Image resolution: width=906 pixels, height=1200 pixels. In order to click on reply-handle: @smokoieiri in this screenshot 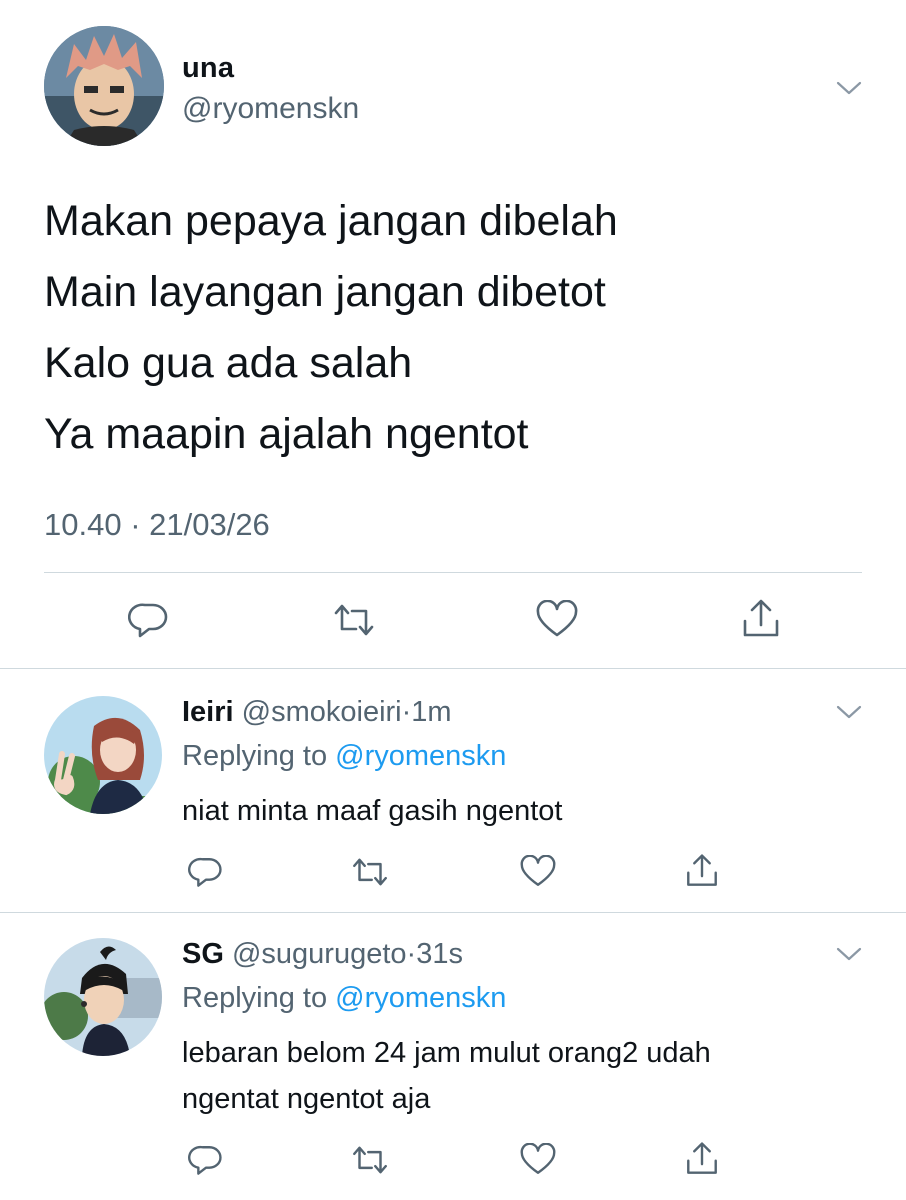, I will do `click(322, 712)`.